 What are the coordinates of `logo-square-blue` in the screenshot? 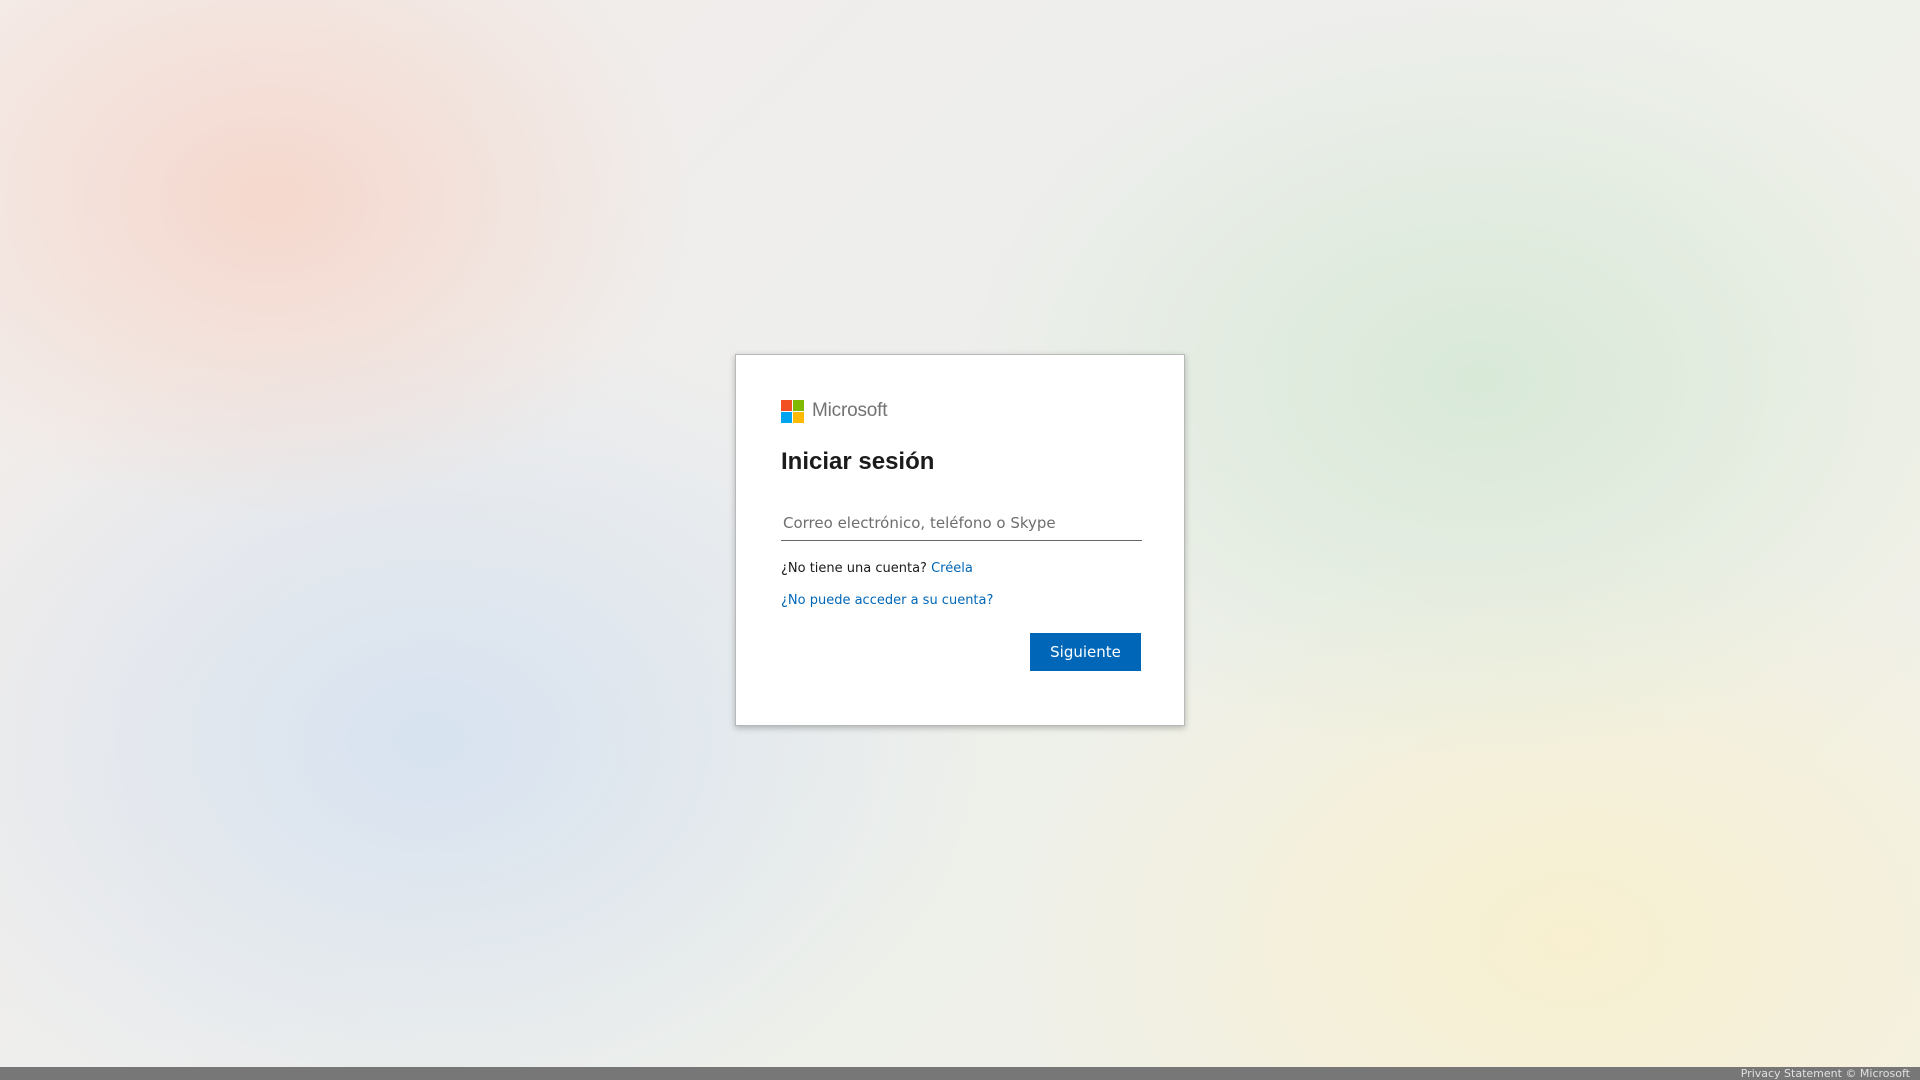 It's located at (786, 417).